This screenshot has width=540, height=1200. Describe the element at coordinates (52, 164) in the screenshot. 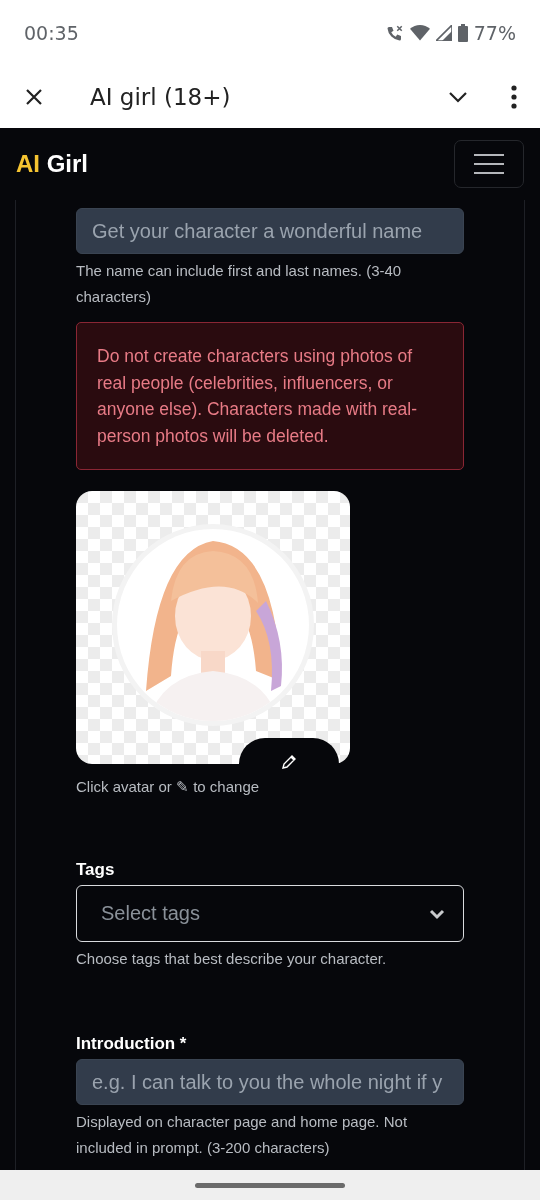

I see `site-logo: AI Girl` at that location.